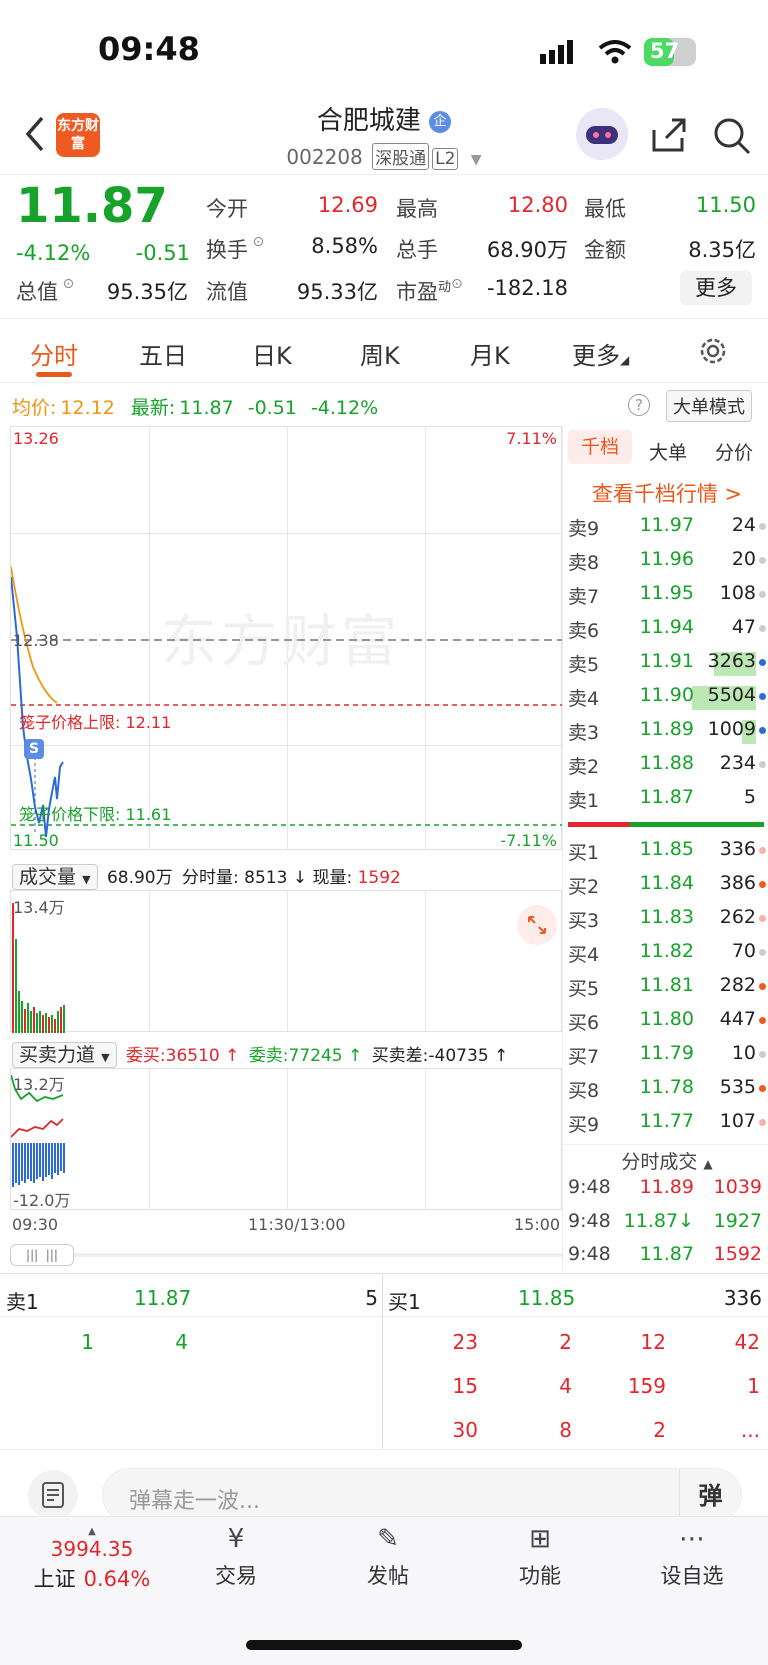 This screenshot has width=768, height=1665. I want to click on bid-order-cell: 2, so click(565, 1342).